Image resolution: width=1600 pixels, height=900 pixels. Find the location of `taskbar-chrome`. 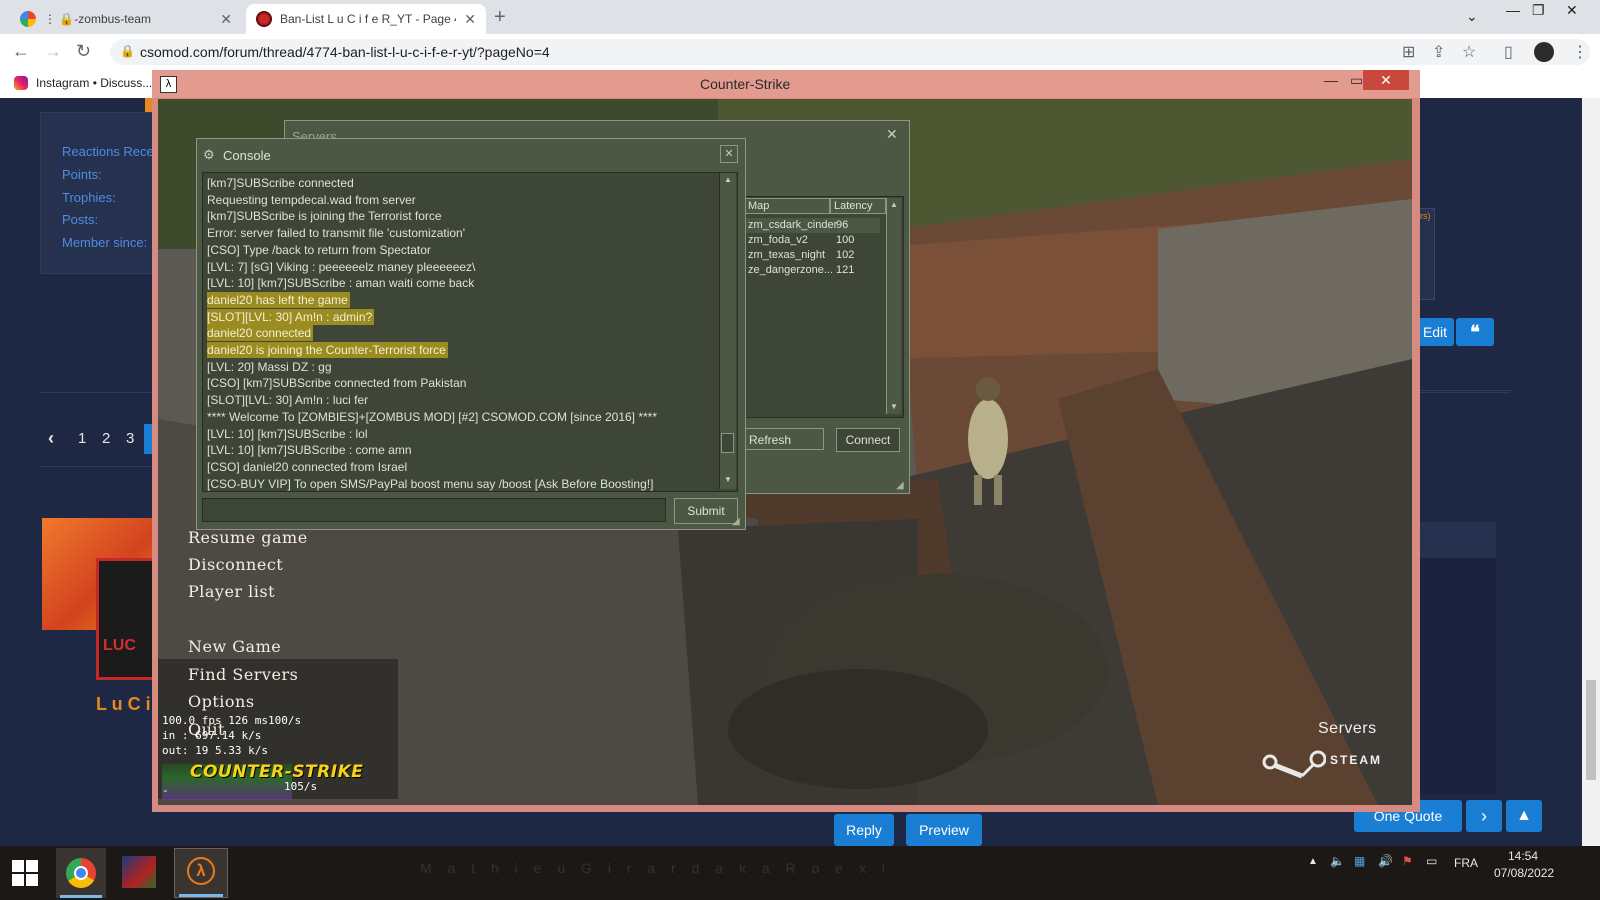

taskbar-chrome is located at coordinates (81, 873).